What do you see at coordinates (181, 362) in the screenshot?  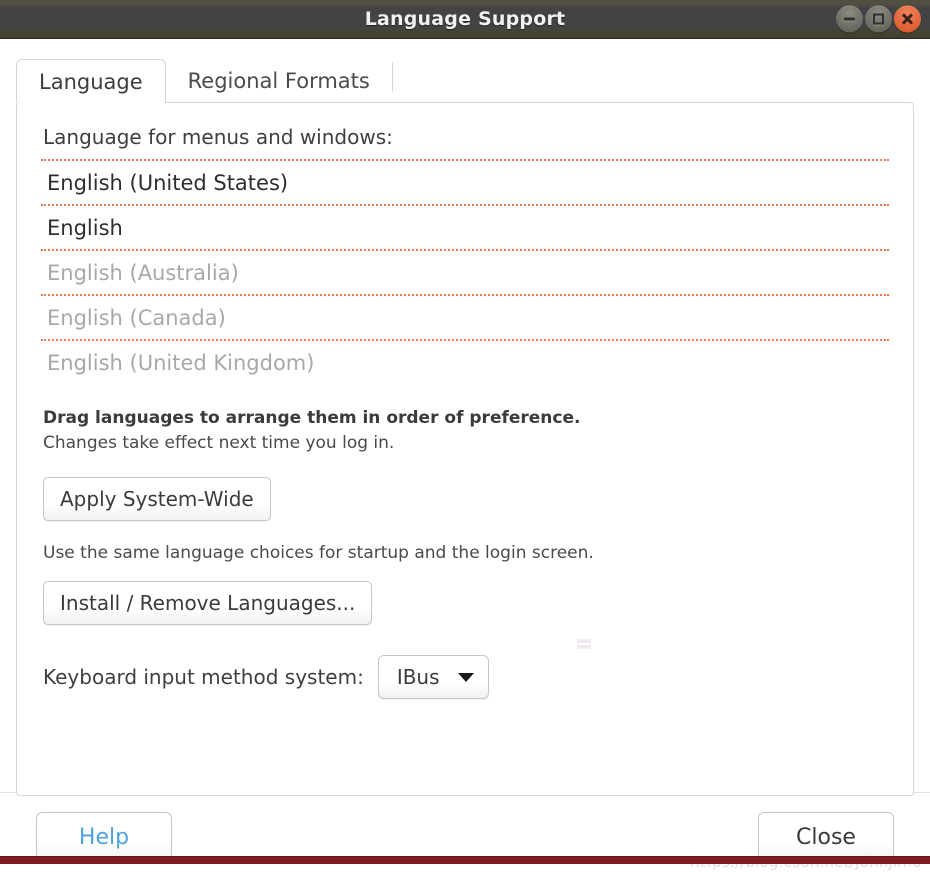 I see `language-label: English (United Kingdom)` at bounding box center [181, 362].